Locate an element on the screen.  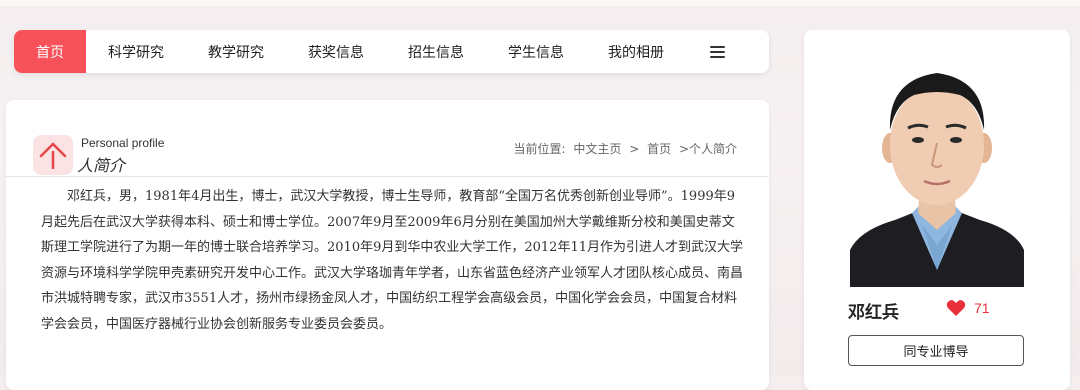
breadcrumb-prefix: 当前位置: is located at coordinates (539, 149).